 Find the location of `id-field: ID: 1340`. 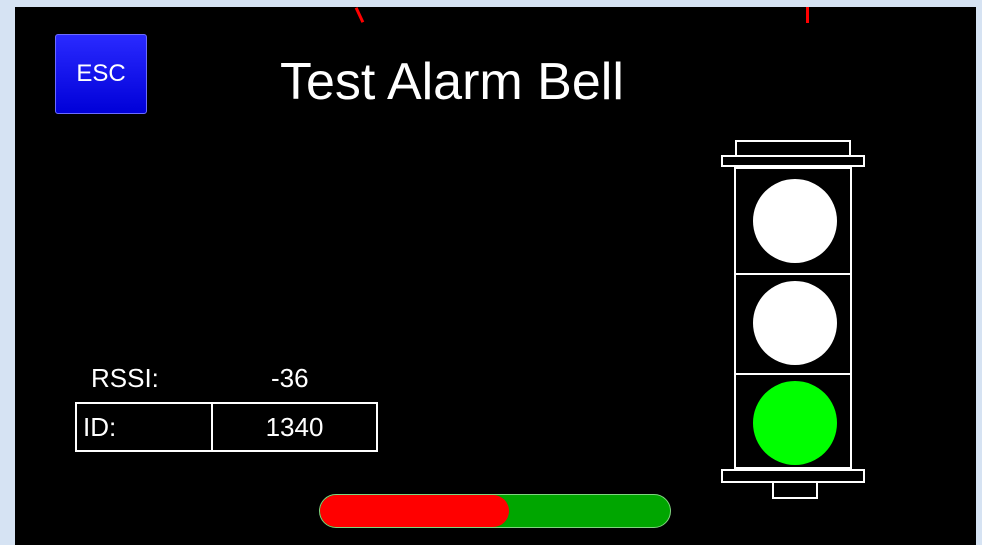

id-field: ID: 1340 is located at coordinates (226, 427).